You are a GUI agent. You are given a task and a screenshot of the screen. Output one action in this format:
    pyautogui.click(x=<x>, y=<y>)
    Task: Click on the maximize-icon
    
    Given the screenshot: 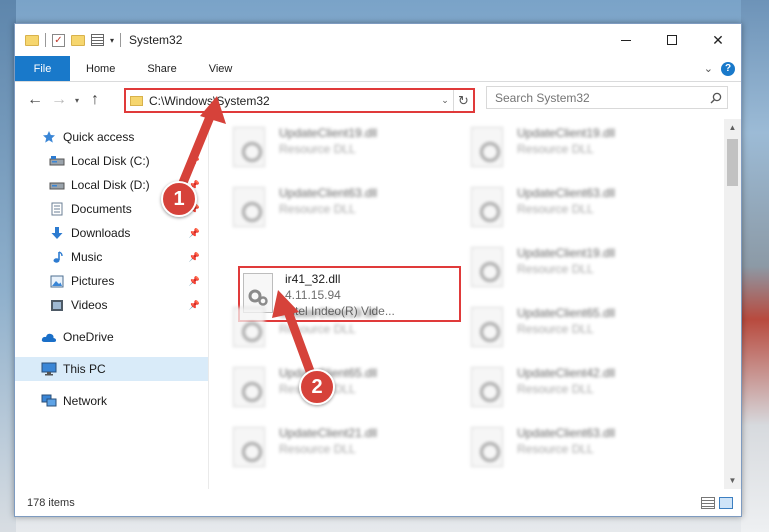 What is the action you would take?
    pyautogui.click(x=672, y=40)
    